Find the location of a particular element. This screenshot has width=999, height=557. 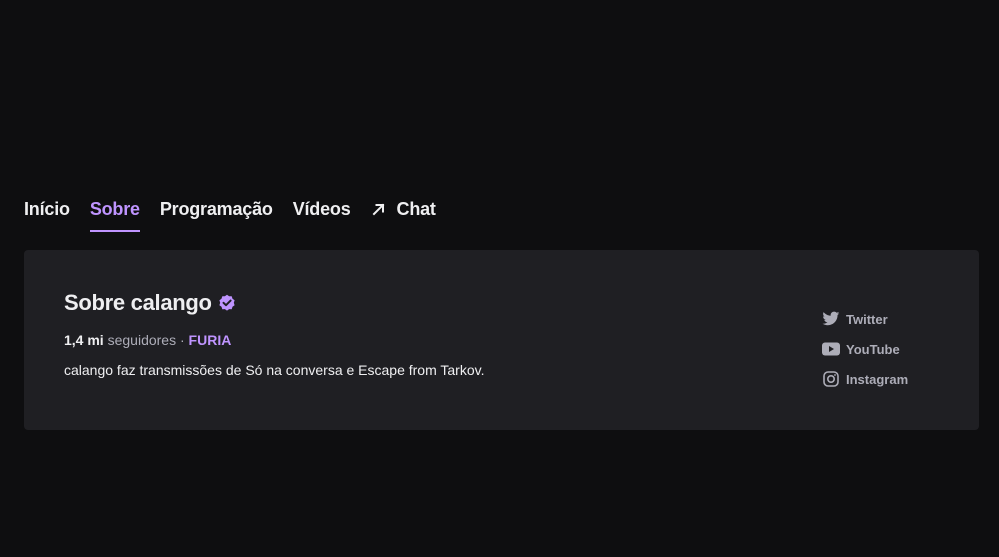

tab-videos: Vídeos is located at coordinates (322, 214).